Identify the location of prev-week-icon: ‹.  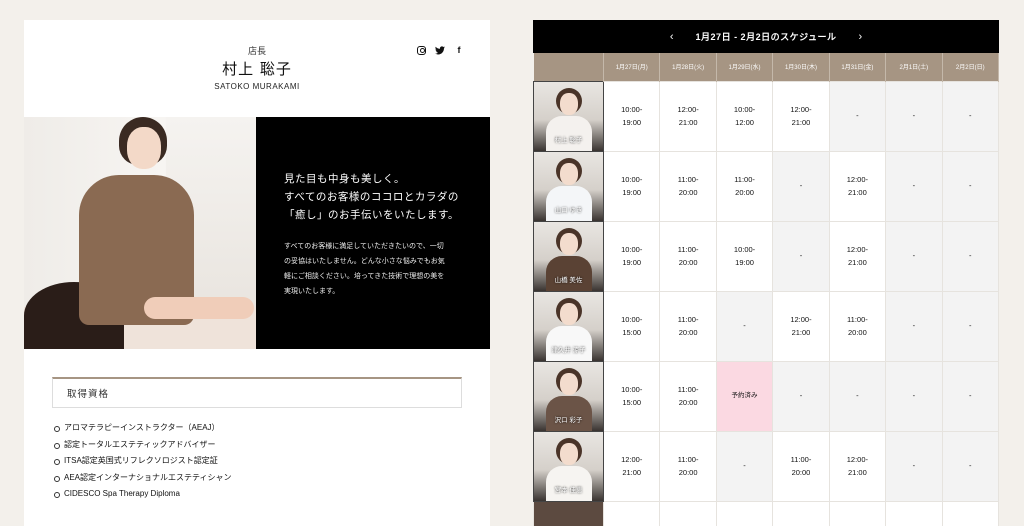
(672, 37).